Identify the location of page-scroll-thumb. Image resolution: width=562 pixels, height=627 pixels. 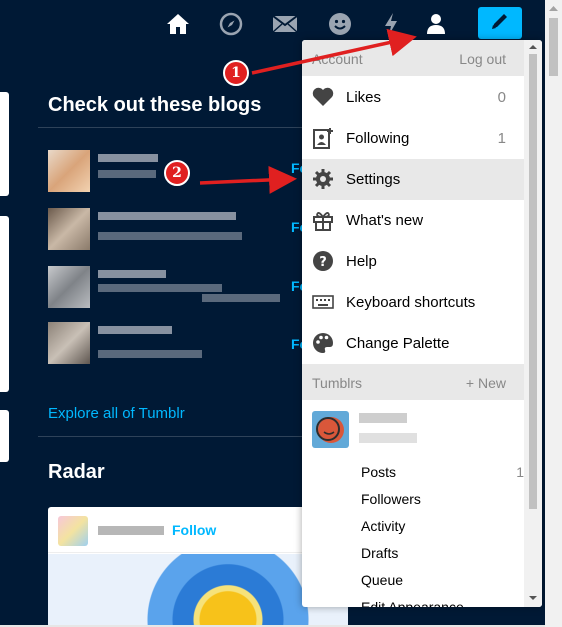
(553, 47).